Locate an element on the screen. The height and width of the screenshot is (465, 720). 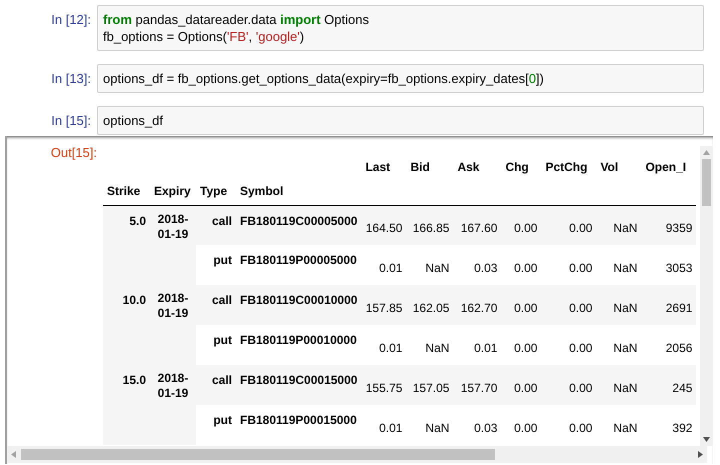
column-header: Vol is located at coordinates (609, 167).